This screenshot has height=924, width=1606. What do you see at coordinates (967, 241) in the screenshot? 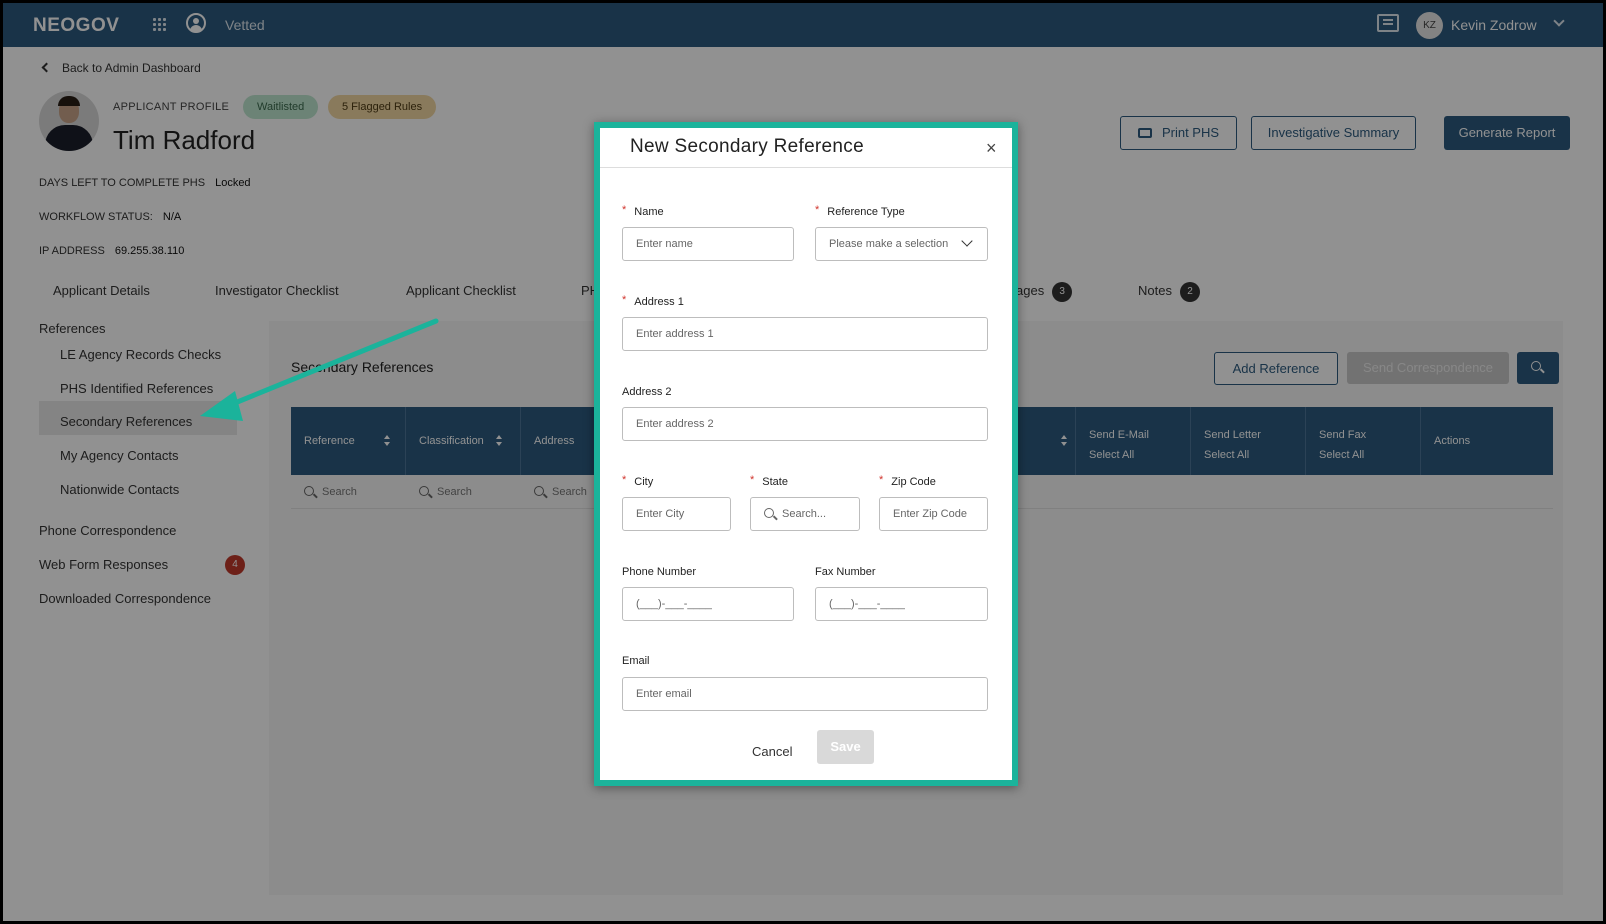
I see `chevron-down-icon` at bounding box center [967, 241].